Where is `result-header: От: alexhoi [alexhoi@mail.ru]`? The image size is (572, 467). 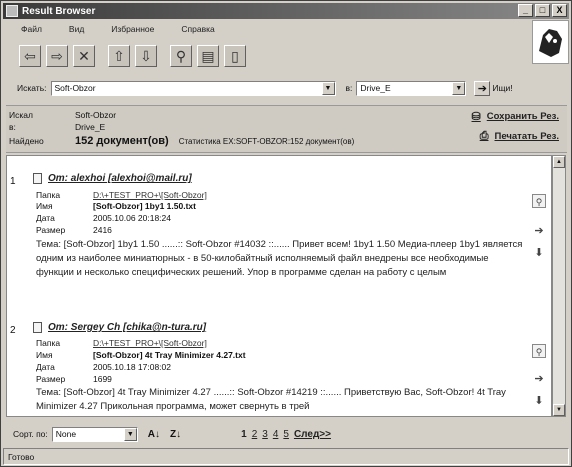
result-header: От: alexhoi [alexhoi@mail.ru] is located at coordinates (112, 178).